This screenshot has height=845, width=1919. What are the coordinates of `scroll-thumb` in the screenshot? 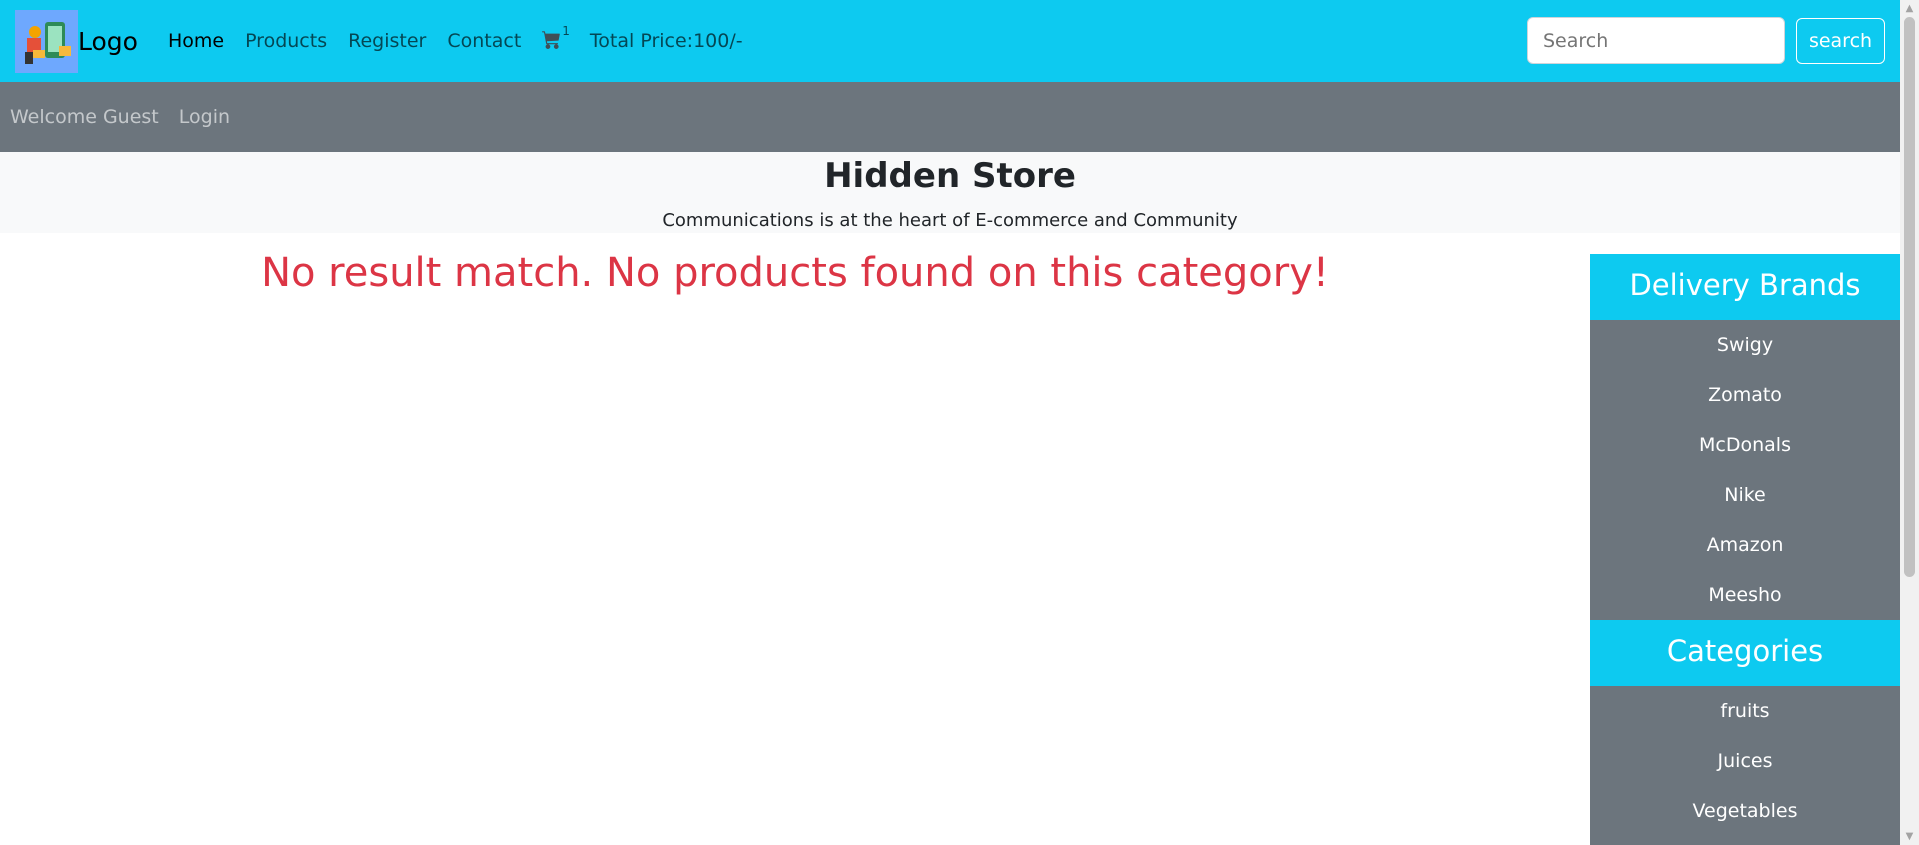 It's located at (1909, 297).